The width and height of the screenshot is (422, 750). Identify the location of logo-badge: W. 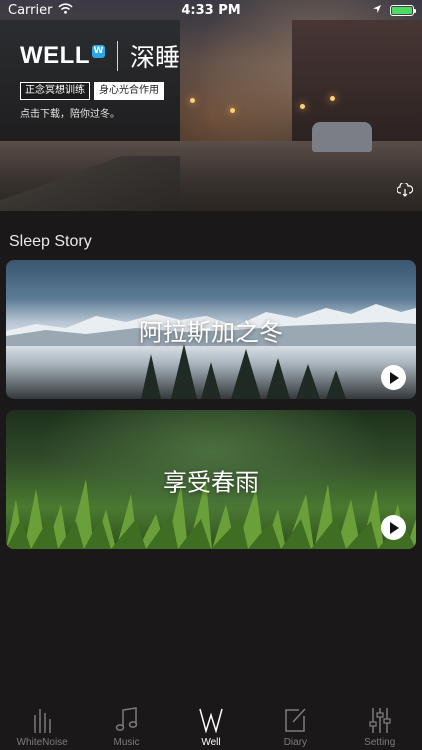
(98, 51).